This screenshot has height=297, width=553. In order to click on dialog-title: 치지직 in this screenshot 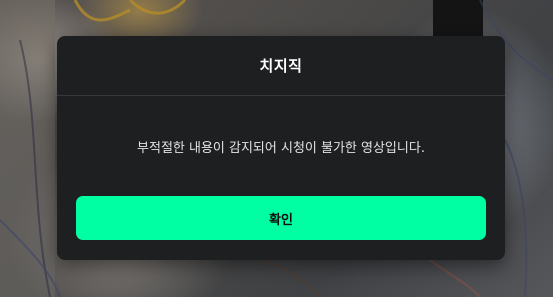, I will do `click(281, 66)`.